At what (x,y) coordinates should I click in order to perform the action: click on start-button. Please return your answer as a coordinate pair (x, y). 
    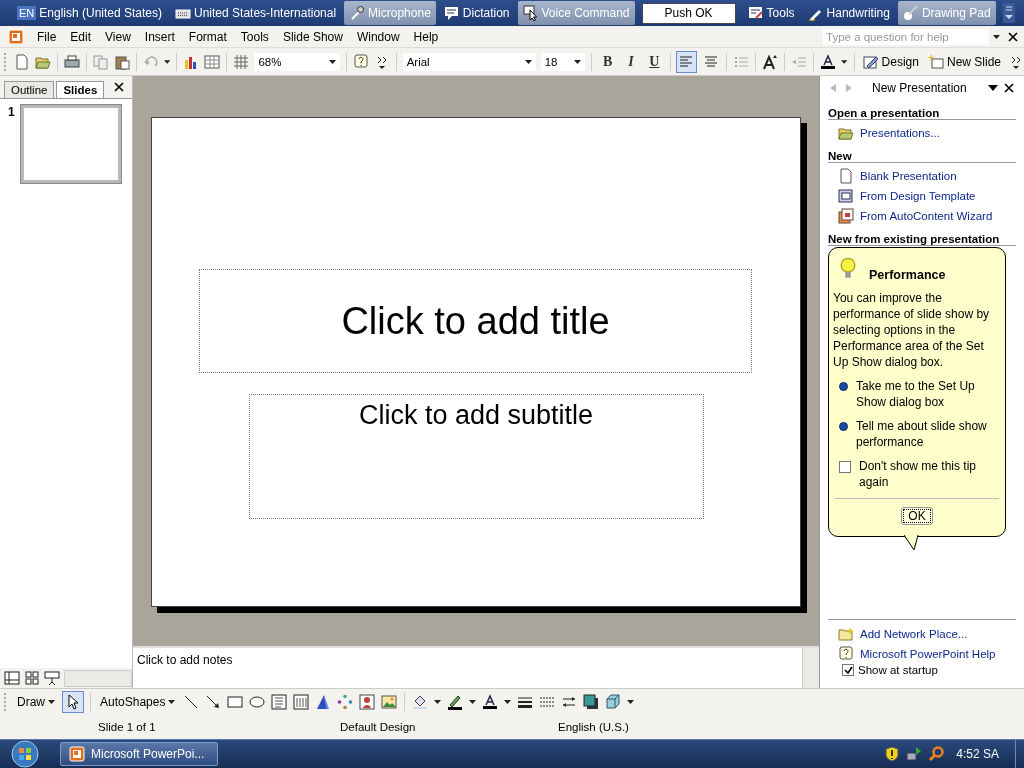
    Looking at the image, I should click on (25, 754).